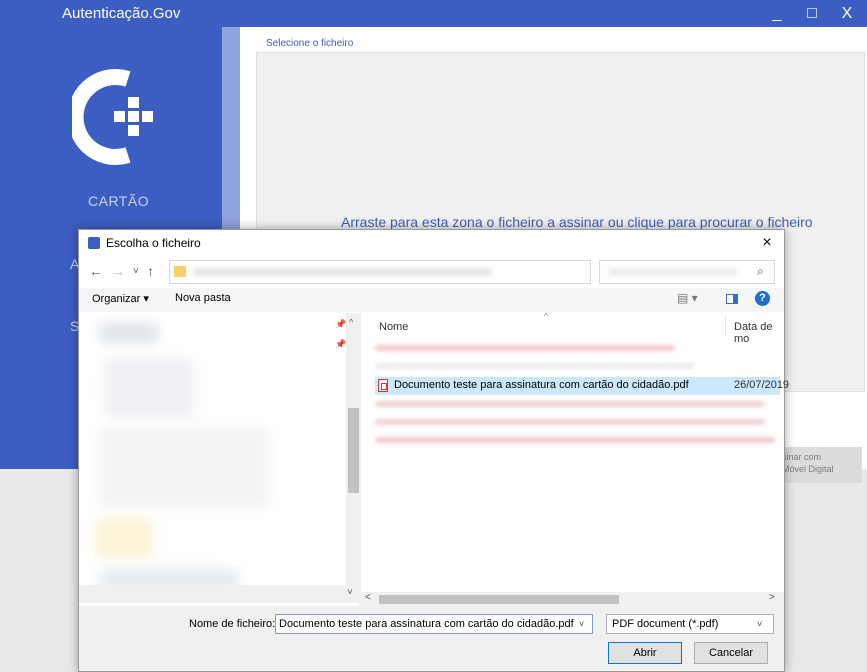 This screenshot has height=672, width=867. What do you see at coordinates (772, 597) in the screenshot?
I see `scroll-right-icon: >` at bounding box center [772, 597].